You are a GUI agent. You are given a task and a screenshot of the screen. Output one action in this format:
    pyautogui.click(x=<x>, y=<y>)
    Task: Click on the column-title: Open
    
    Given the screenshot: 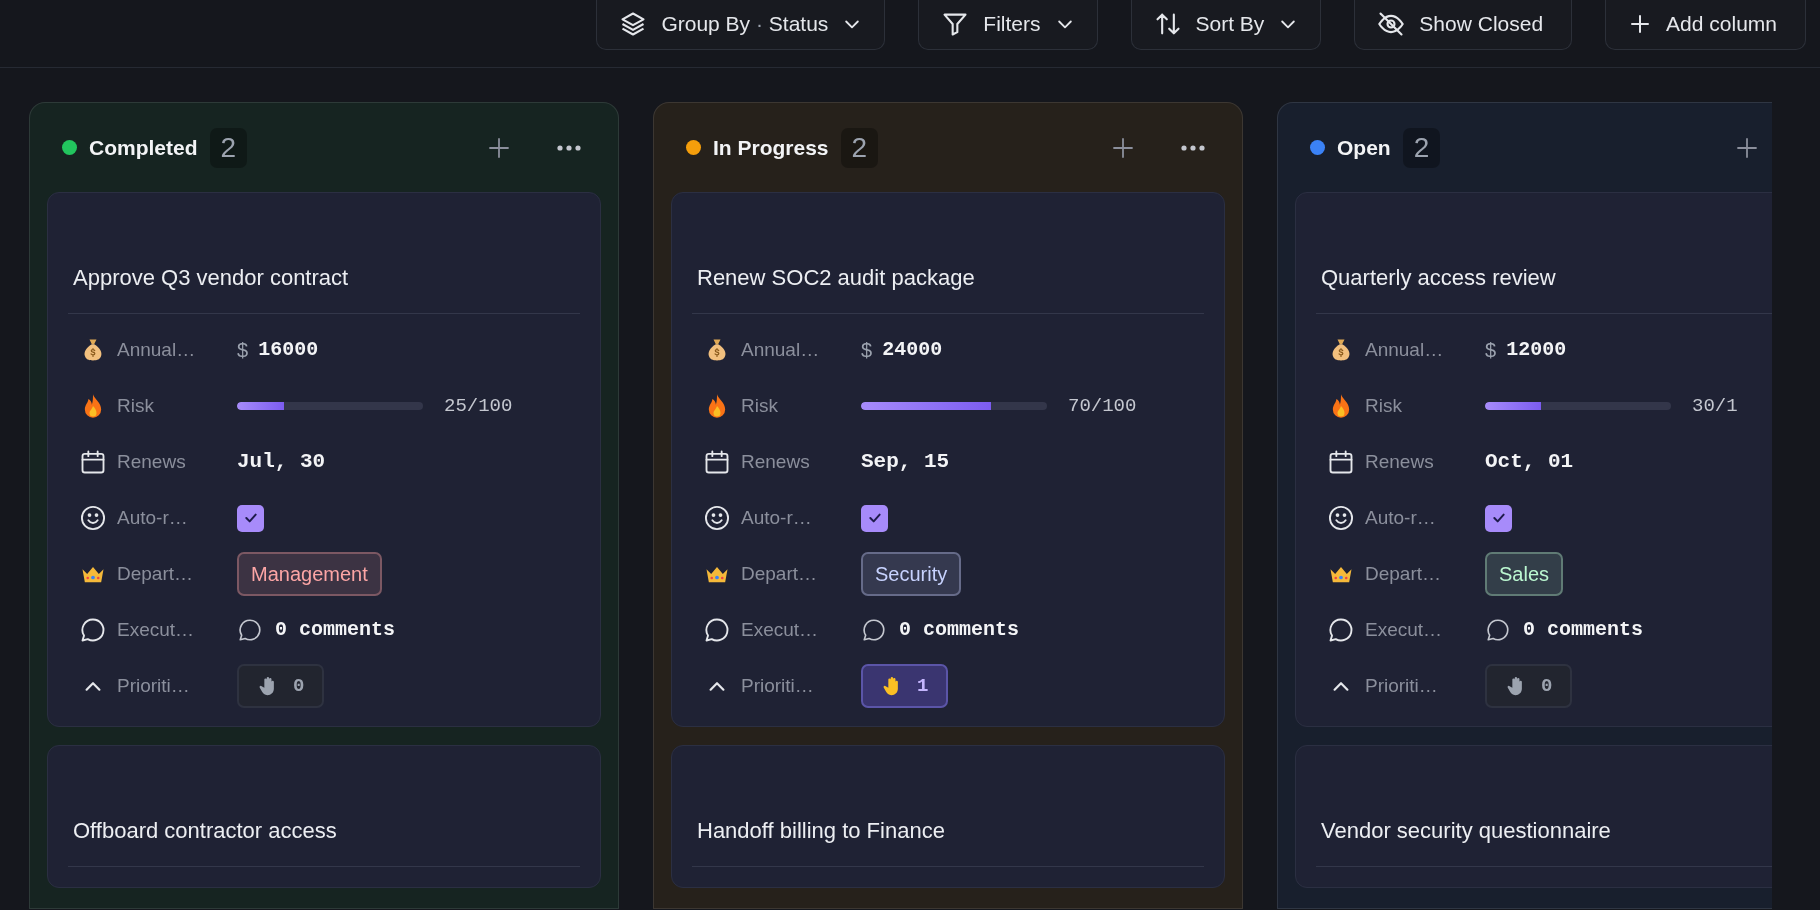 What is the action you would take?
    pyautogui.click(x=1364, y=147)
    